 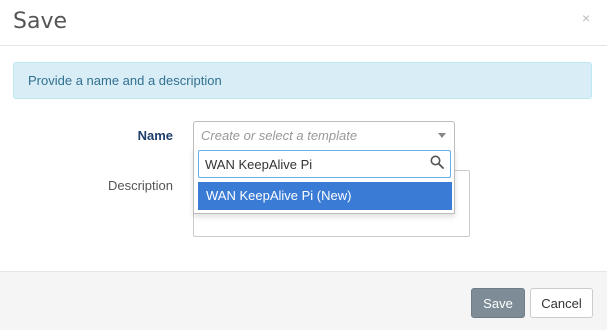 I want to click on description-label: Description, so click(x=140, y=185).